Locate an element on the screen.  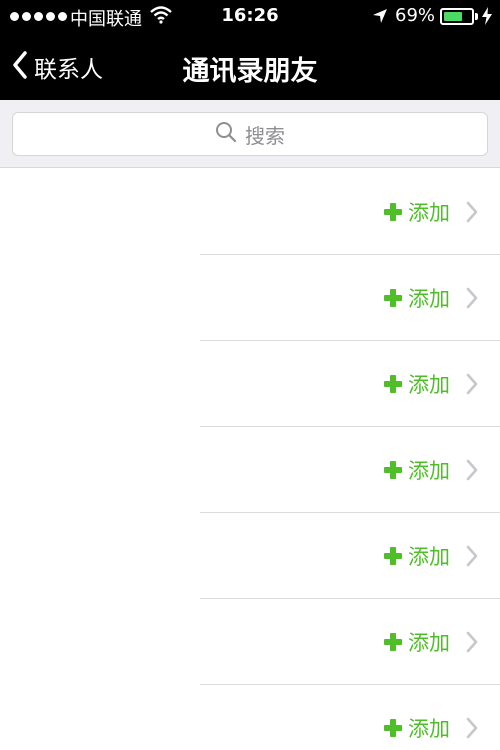
search-bar-area: 搜索 is located at coordinates (250, 134).